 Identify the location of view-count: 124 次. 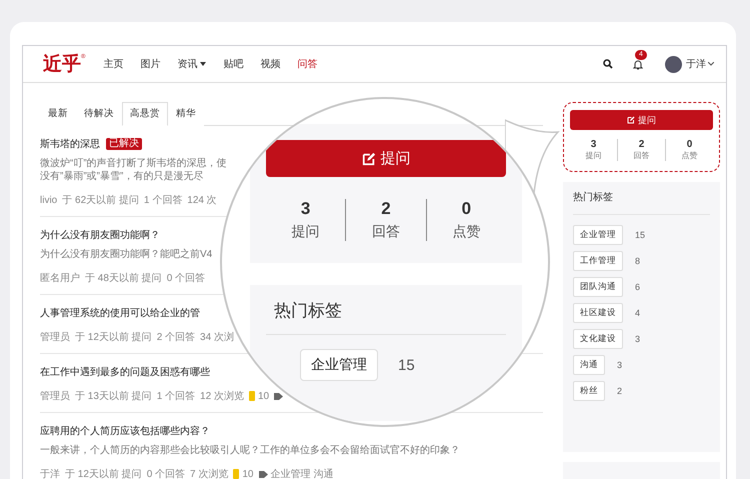
(202, 200).